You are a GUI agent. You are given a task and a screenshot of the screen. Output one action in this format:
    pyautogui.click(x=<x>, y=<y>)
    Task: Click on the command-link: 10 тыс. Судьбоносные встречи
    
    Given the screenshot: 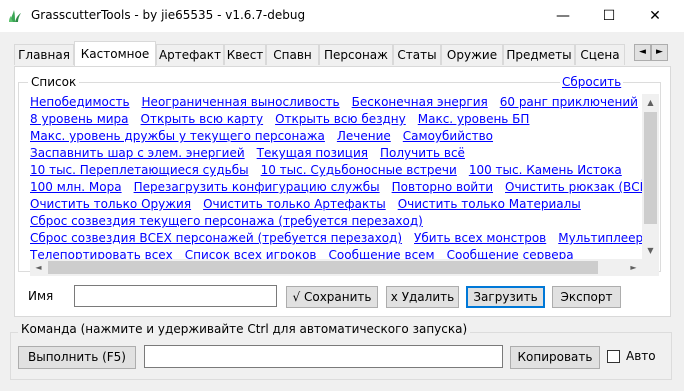 What is the action you would take?
    pyautogui.click(x=359, y=170)
    